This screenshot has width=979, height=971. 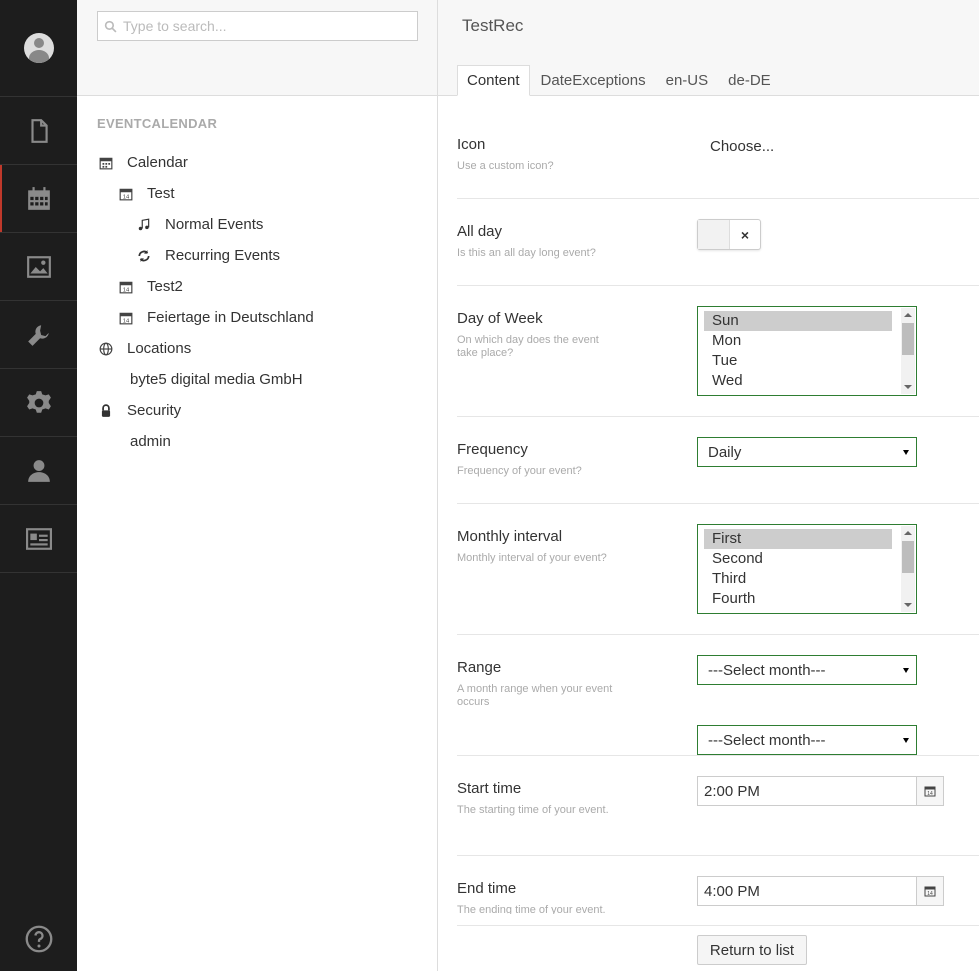 I want to click on listbox-option: Tue, so click(x=798, y=361).